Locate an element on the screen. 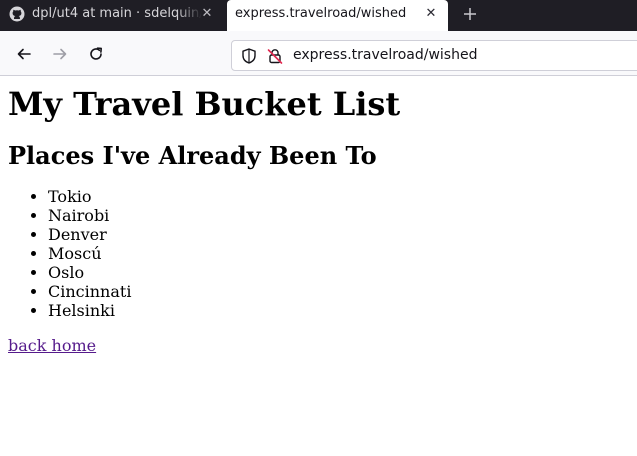 The height and width of the screenshot is (456, 637). tab-express-travelroad: express.travelroad/wished ✕ is located at coordinates (337, 15).